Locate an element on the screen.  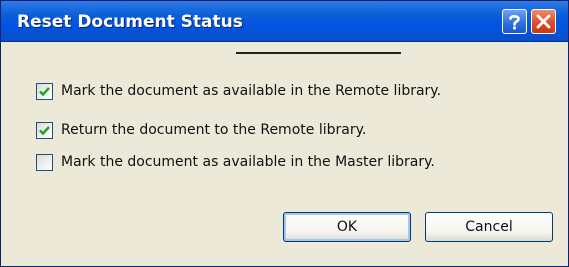
separator-line is located at coordinates (318, 53).